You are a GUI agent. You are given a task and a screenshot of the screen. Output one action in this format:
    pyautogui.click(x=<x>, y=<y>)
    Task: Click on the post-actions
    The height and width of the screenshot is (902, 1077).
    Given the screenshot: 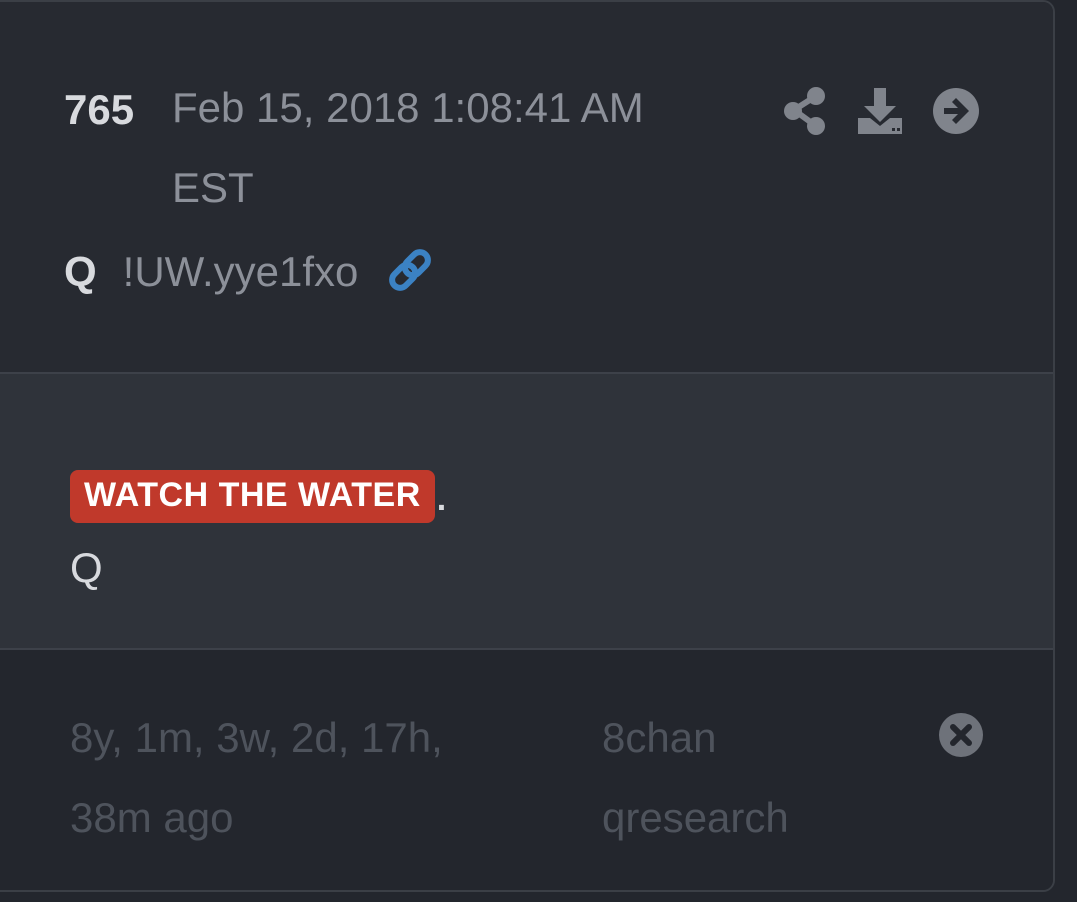 What is the action you would take?
    pyautogui.click(x=881, y=111)
    